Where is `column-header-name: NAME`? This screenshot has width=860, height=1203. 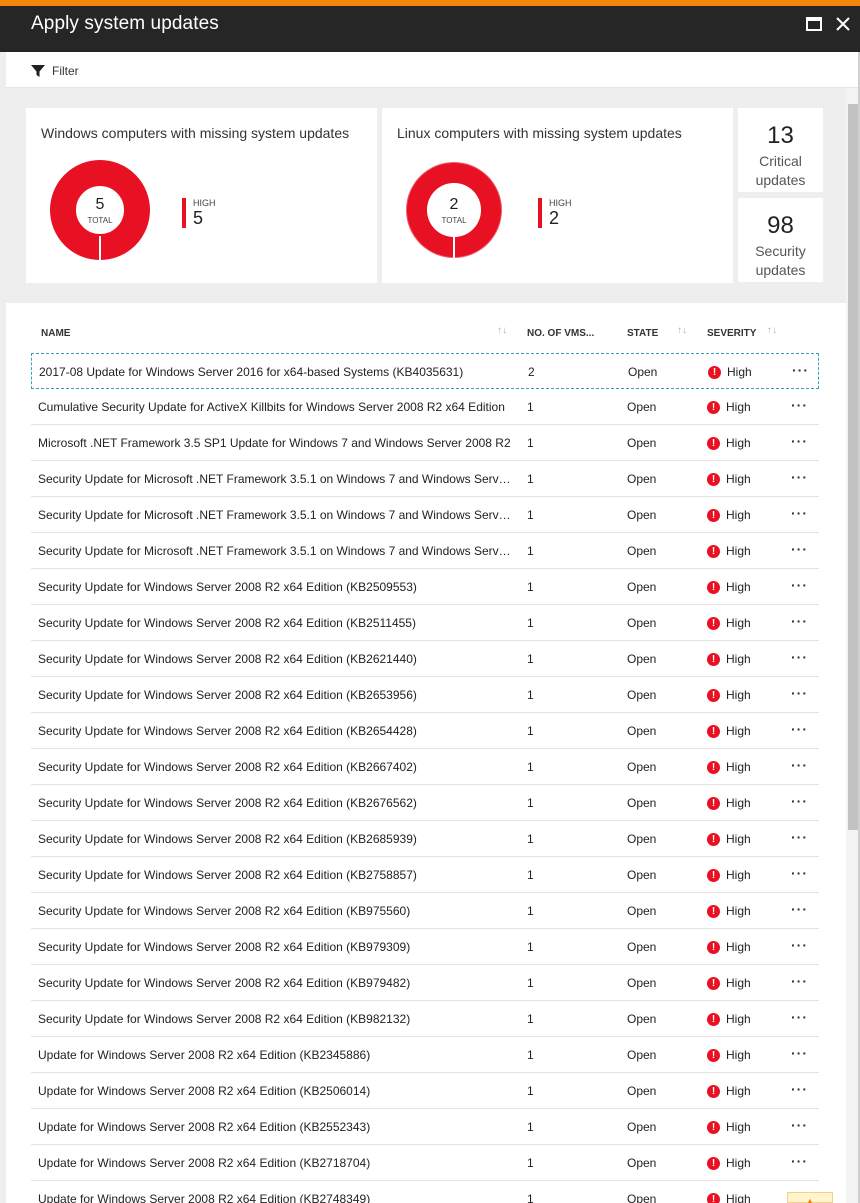 column-header-name: NAME is located at coordinates (55, 333).